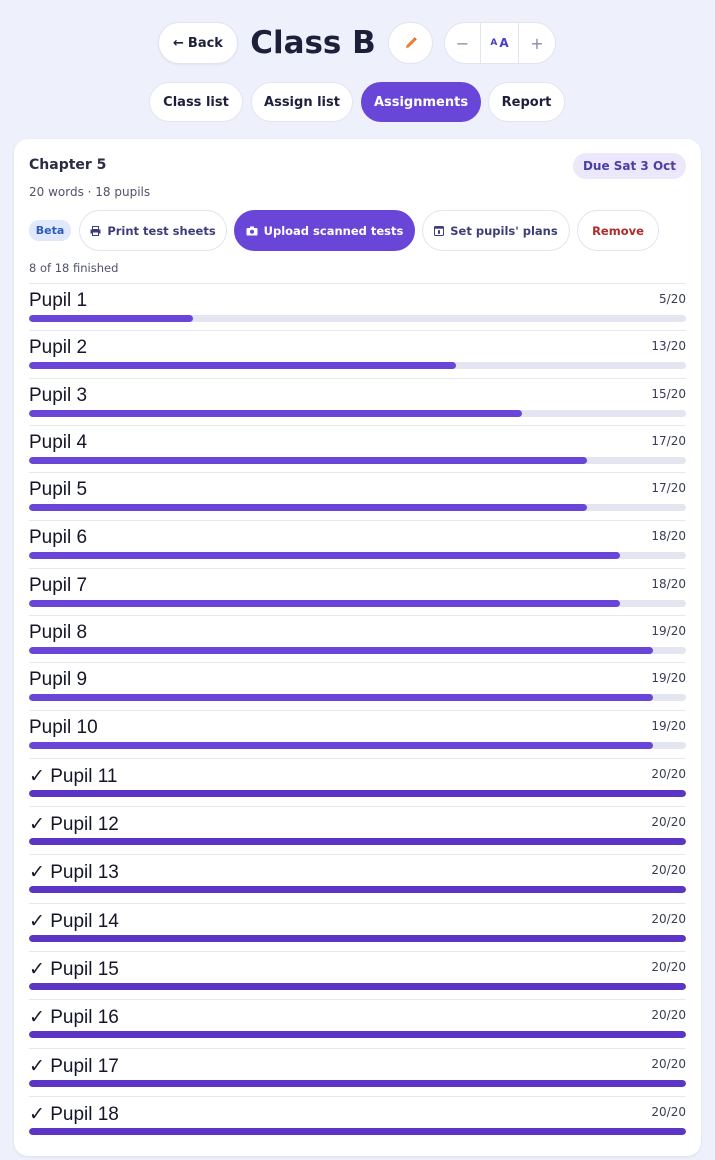  I want to click on tab-class-list: Class list, so click(196, 102).